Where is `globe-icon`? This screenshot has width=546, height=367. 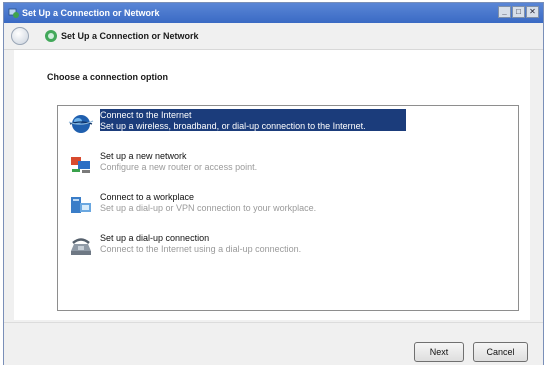
globe-icon is located at coordinates (81, 124).